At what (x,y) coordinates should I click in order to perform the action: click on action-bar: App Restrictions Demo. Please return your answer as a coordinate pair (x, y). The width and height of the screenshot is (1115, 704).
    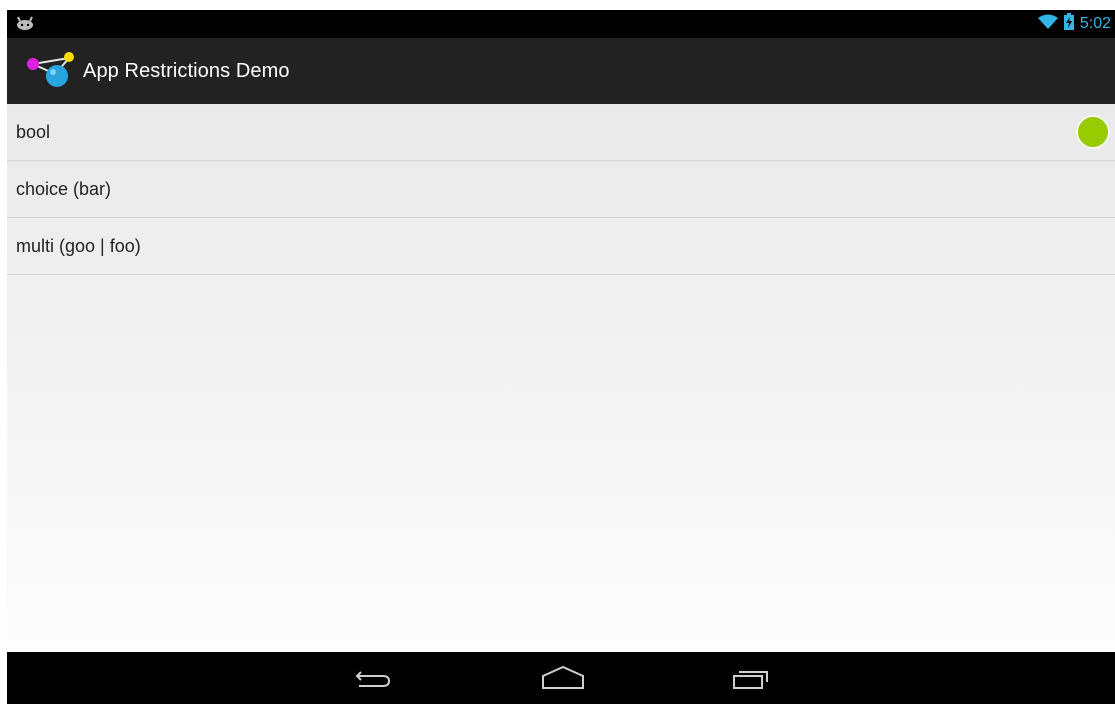
    Looking at the image, I should click on (561, 71).